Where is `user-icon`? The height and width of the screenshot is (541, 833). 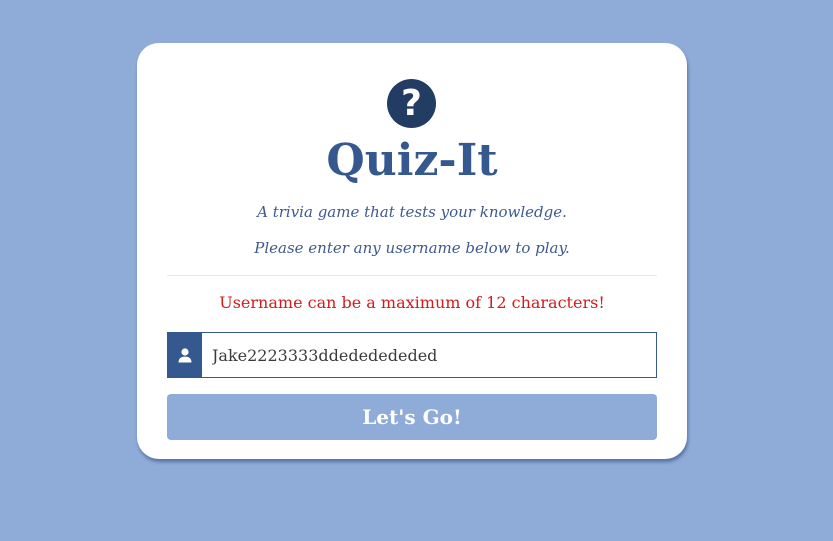
user-icon is located at coordinates (185, 355).